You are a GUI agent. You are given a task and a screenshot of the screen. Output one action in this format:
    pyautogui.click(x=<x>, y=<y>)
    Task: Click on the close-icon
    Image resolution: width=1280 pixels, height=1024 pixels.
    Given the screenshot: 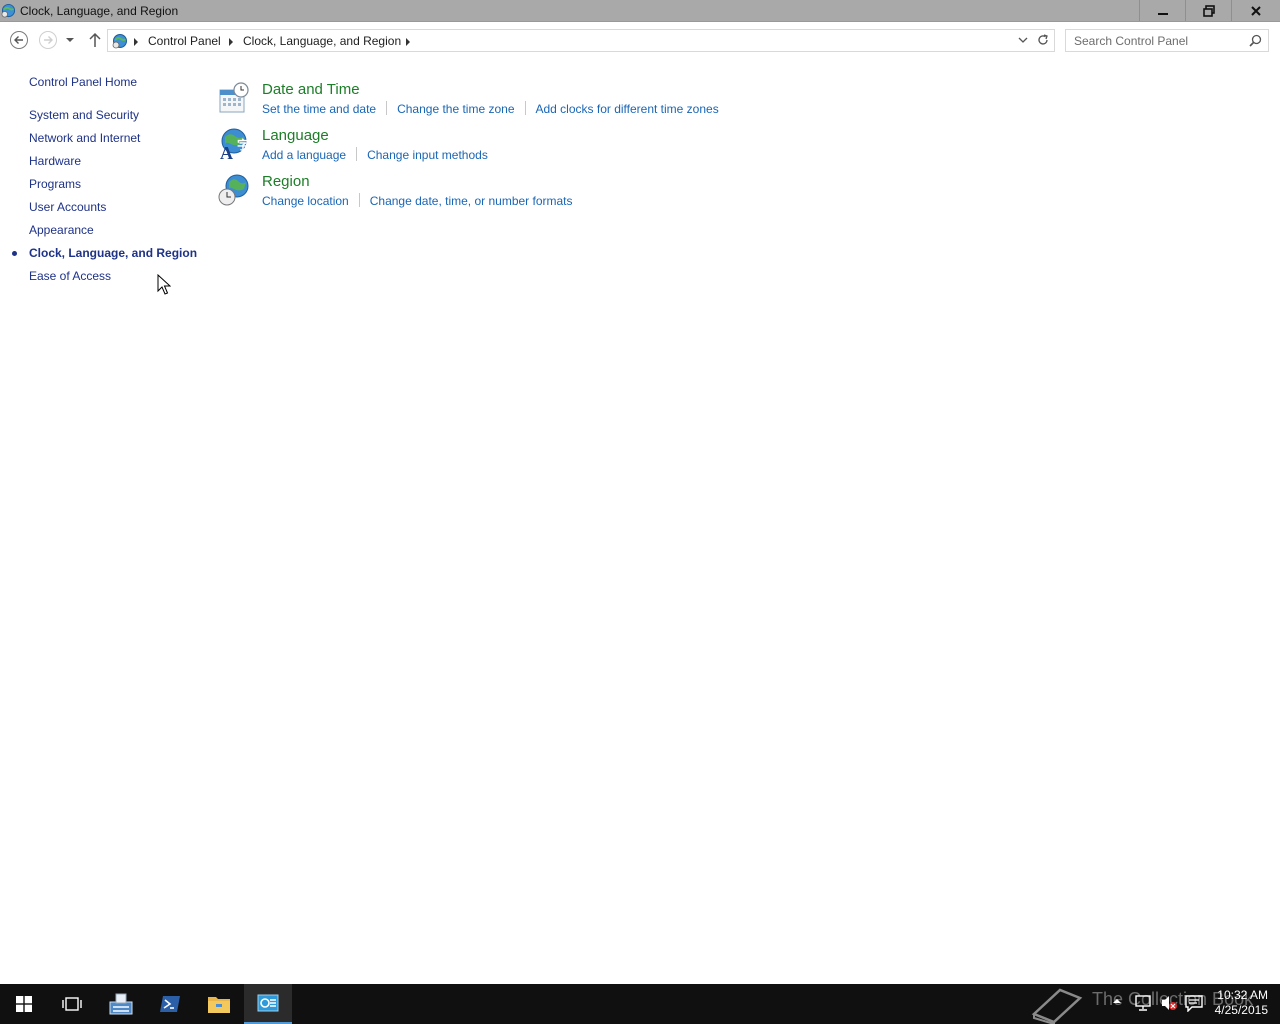 What is the action you would take?
    pyautogui.click(x=1256, y=10)
    